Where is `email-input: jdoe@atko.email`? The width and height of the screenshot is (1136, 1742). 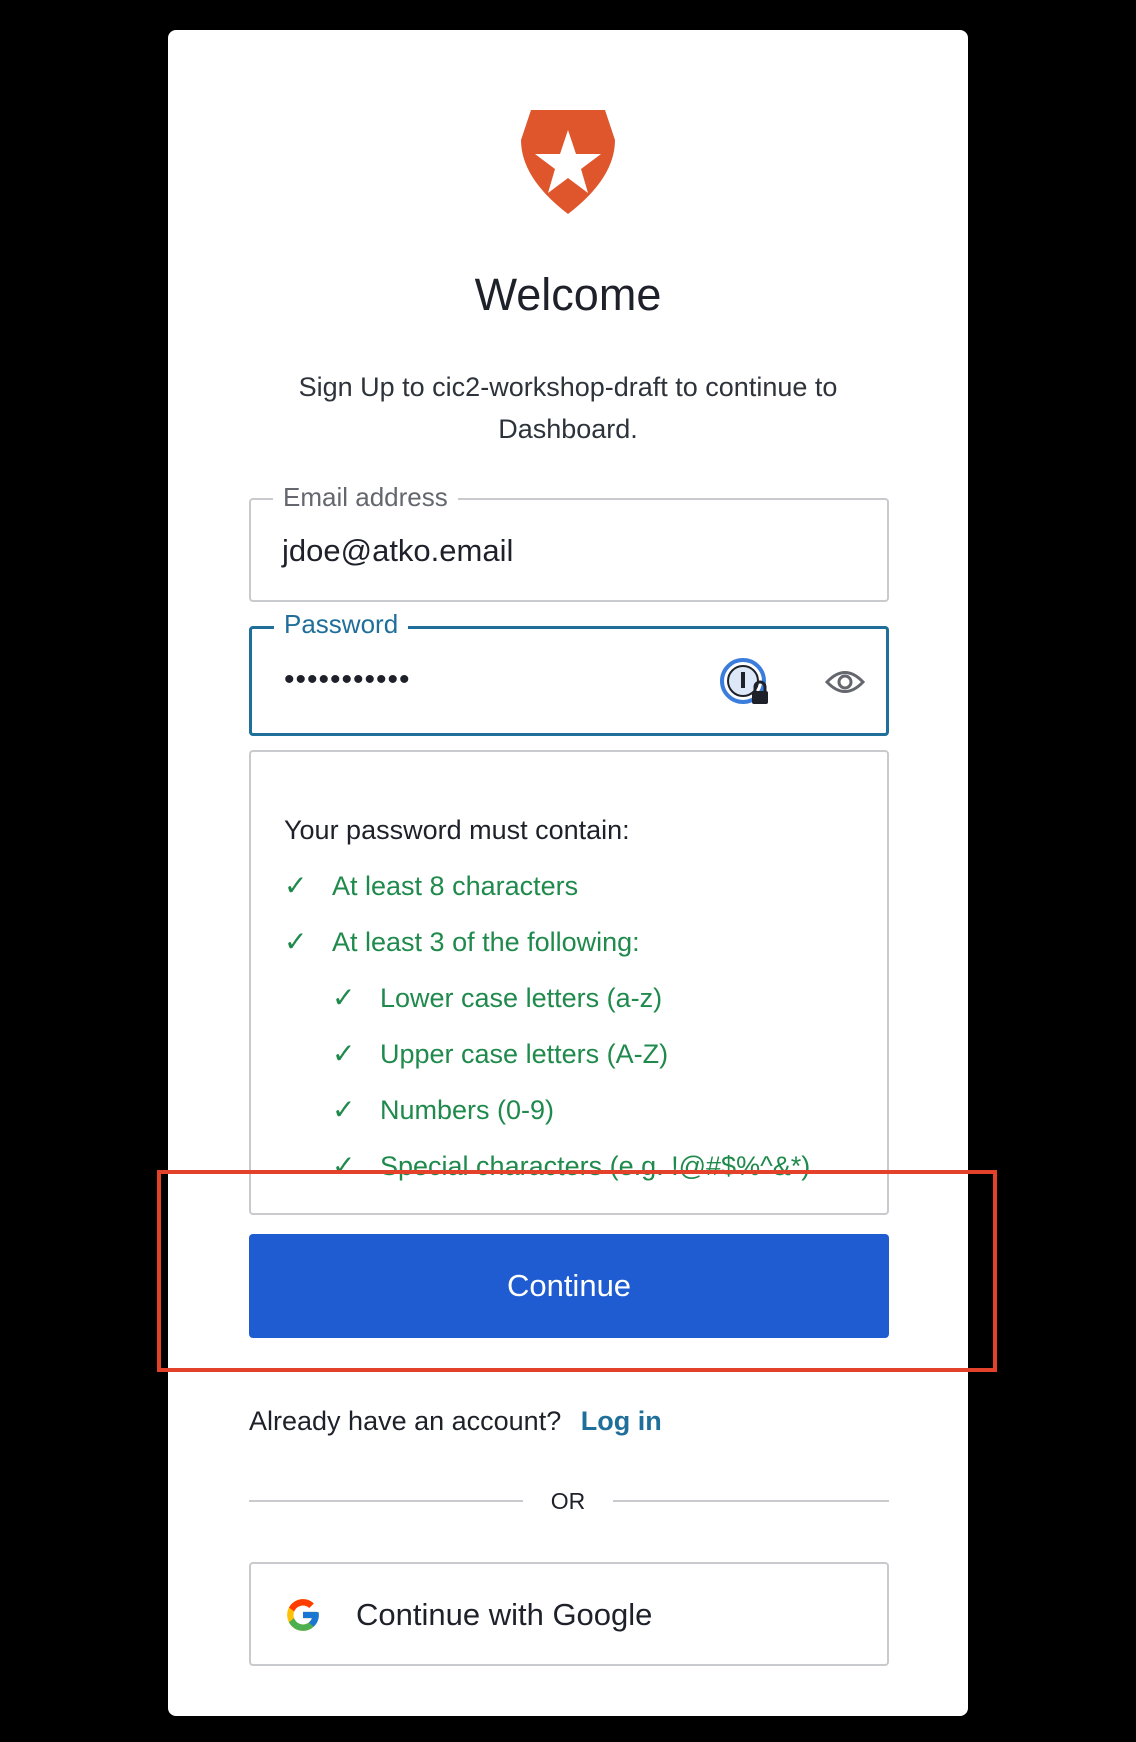 email-input: jdoe@atko.email is located at coordinates (397, 551).